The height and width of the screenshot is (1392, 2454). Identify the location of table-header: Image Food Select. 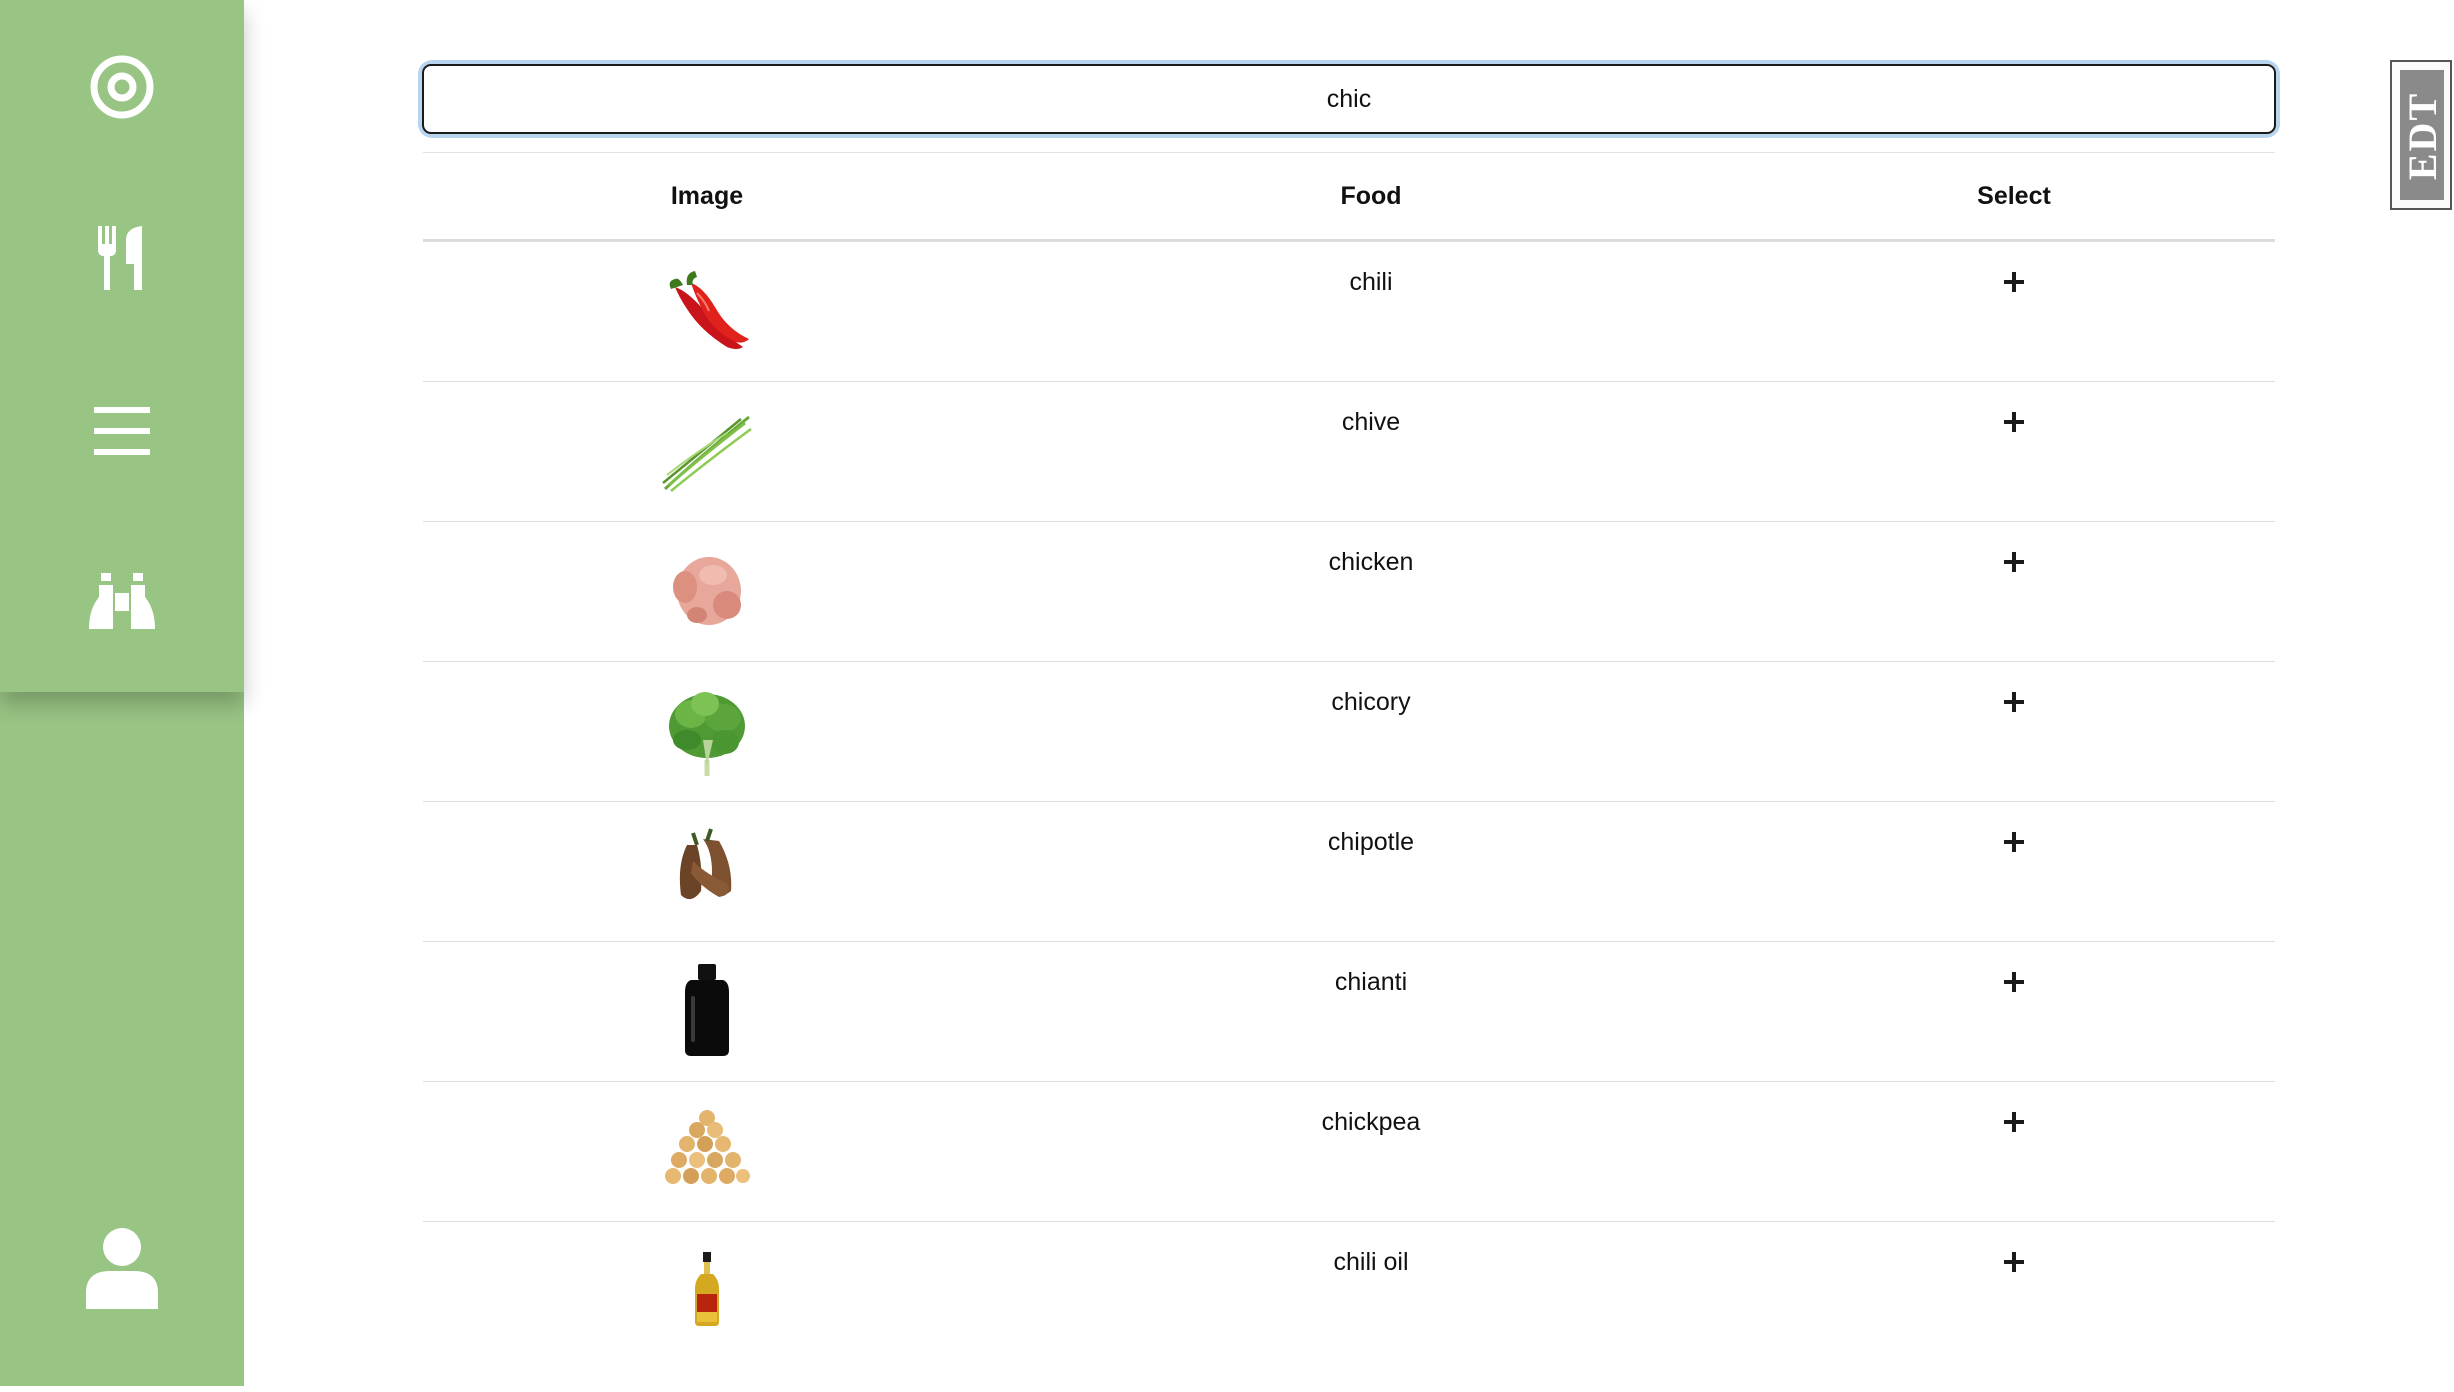
(1349, 197).